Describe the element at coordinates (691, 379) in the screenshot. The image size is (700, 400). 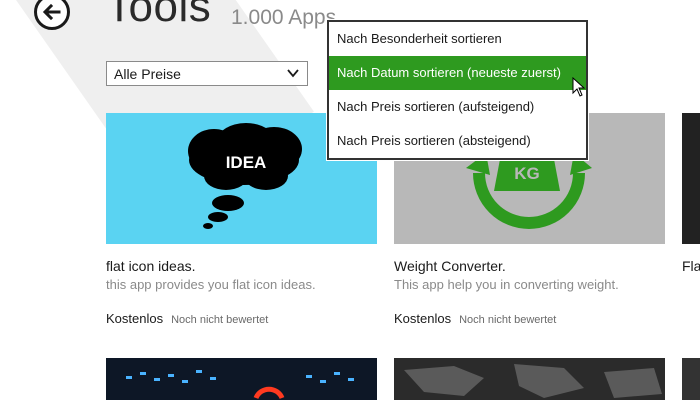
I see `app-tile-row2-c` at that location.